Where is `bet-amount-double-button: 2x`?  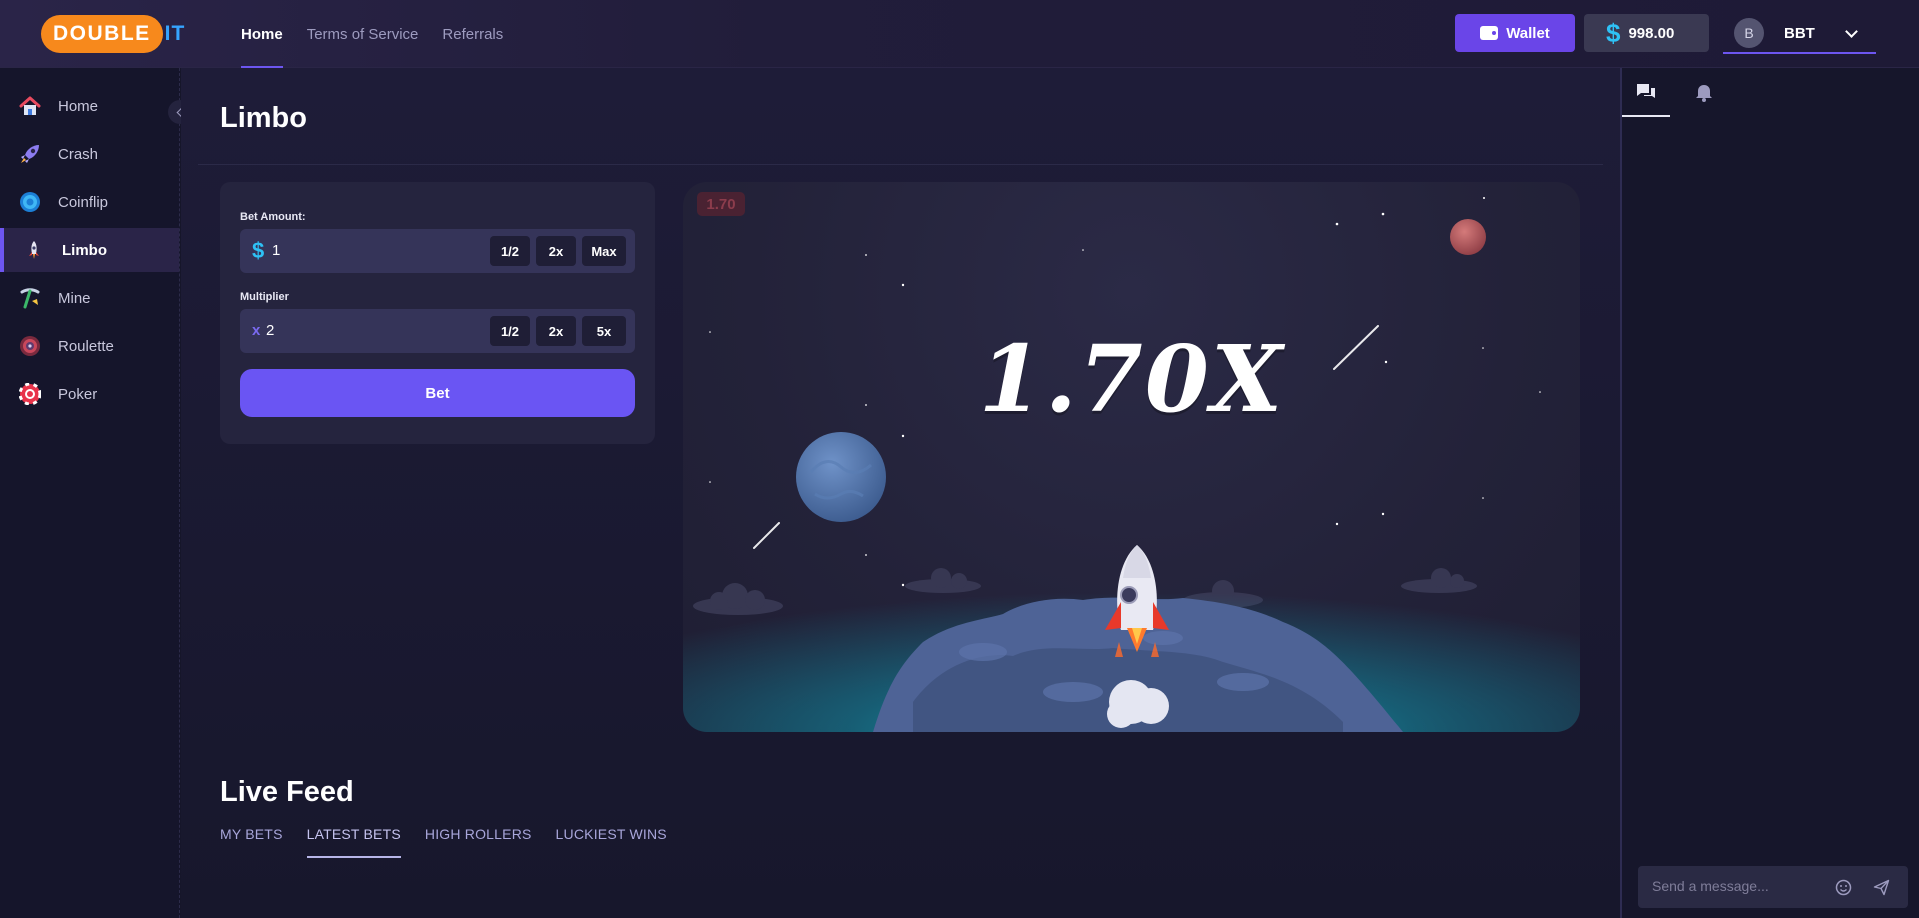 bet-amount-double-button: 2x is located at coordinates (556, 251).